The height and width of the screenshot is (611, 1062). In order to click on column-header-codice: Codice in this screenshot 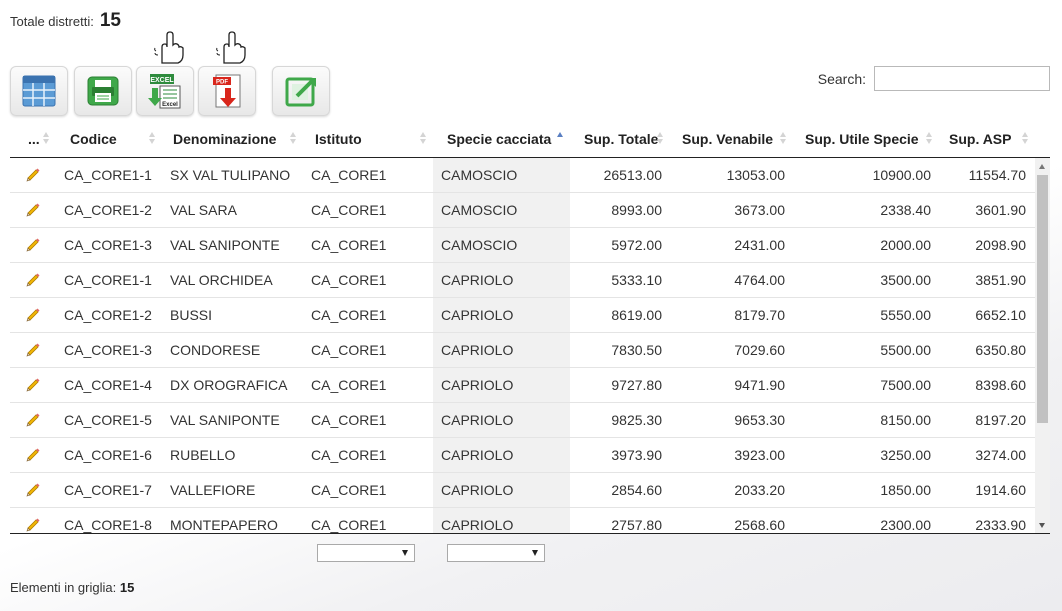, I will do `click(109, 138)`.